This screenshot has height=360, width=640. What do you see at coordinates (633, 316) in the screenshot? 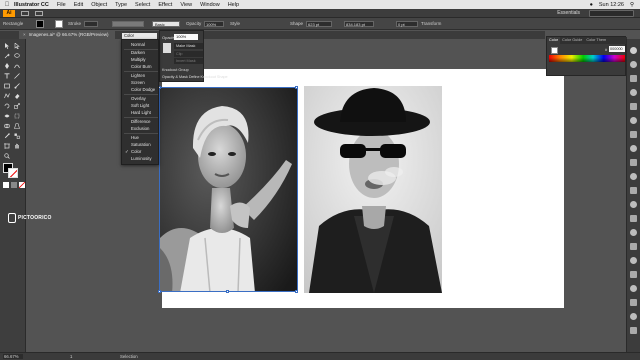
I see `links-icon` at bounding box center [633, 316].